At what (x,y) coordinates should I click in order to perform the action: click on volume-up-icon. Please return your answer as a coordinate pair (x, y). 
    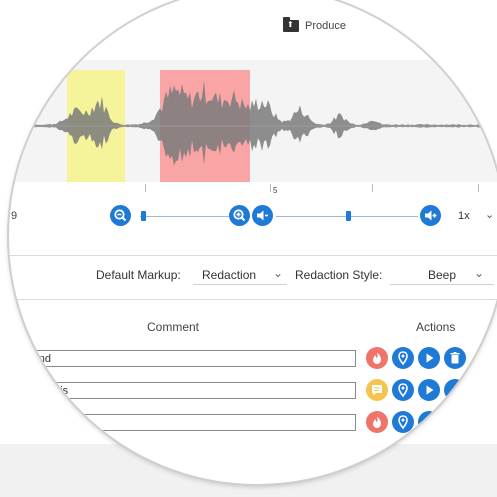
    Looking at the image, I should click on (431, 215).